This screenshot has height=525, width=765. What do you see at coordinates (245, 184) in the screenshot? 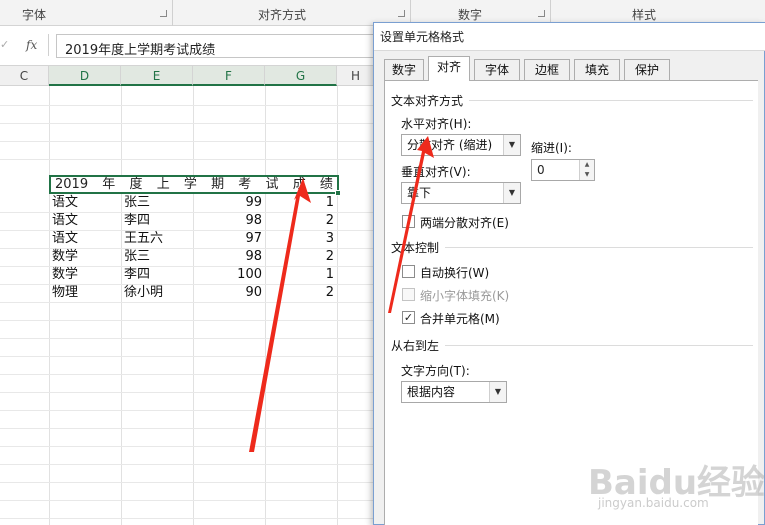
I see `title-char: 考` at bounding box center [245, 184].